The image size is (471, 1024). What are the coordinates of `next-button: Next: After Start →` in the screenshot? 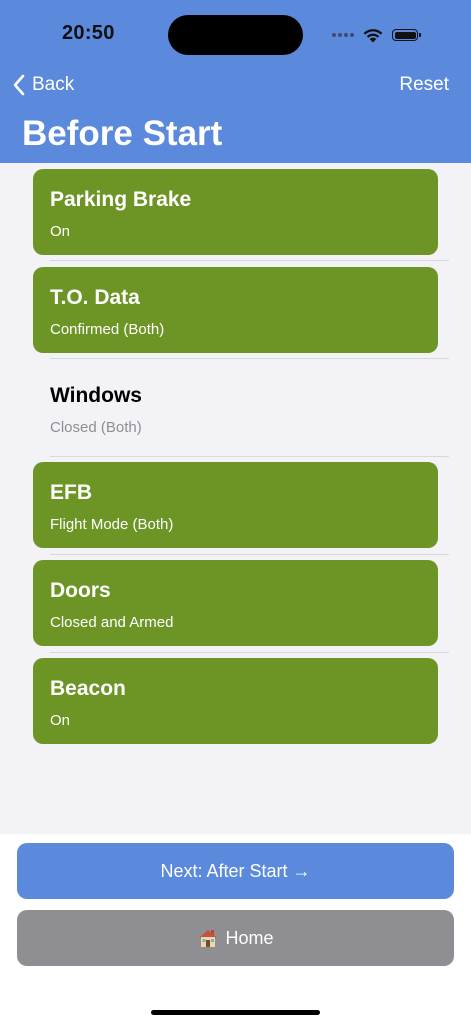 It's located at (235, 871).